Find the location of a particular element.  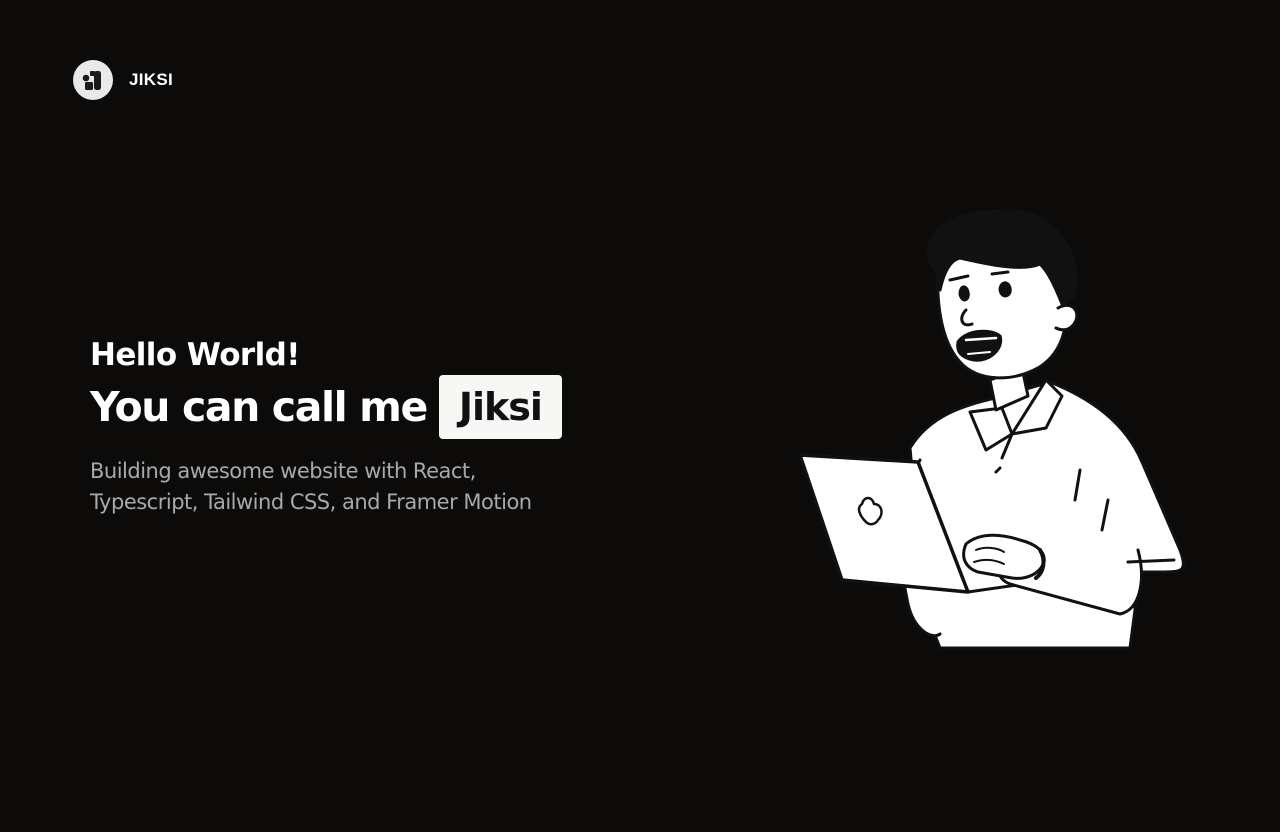

home-link: JIKSI is located at coordinates (123, 80).